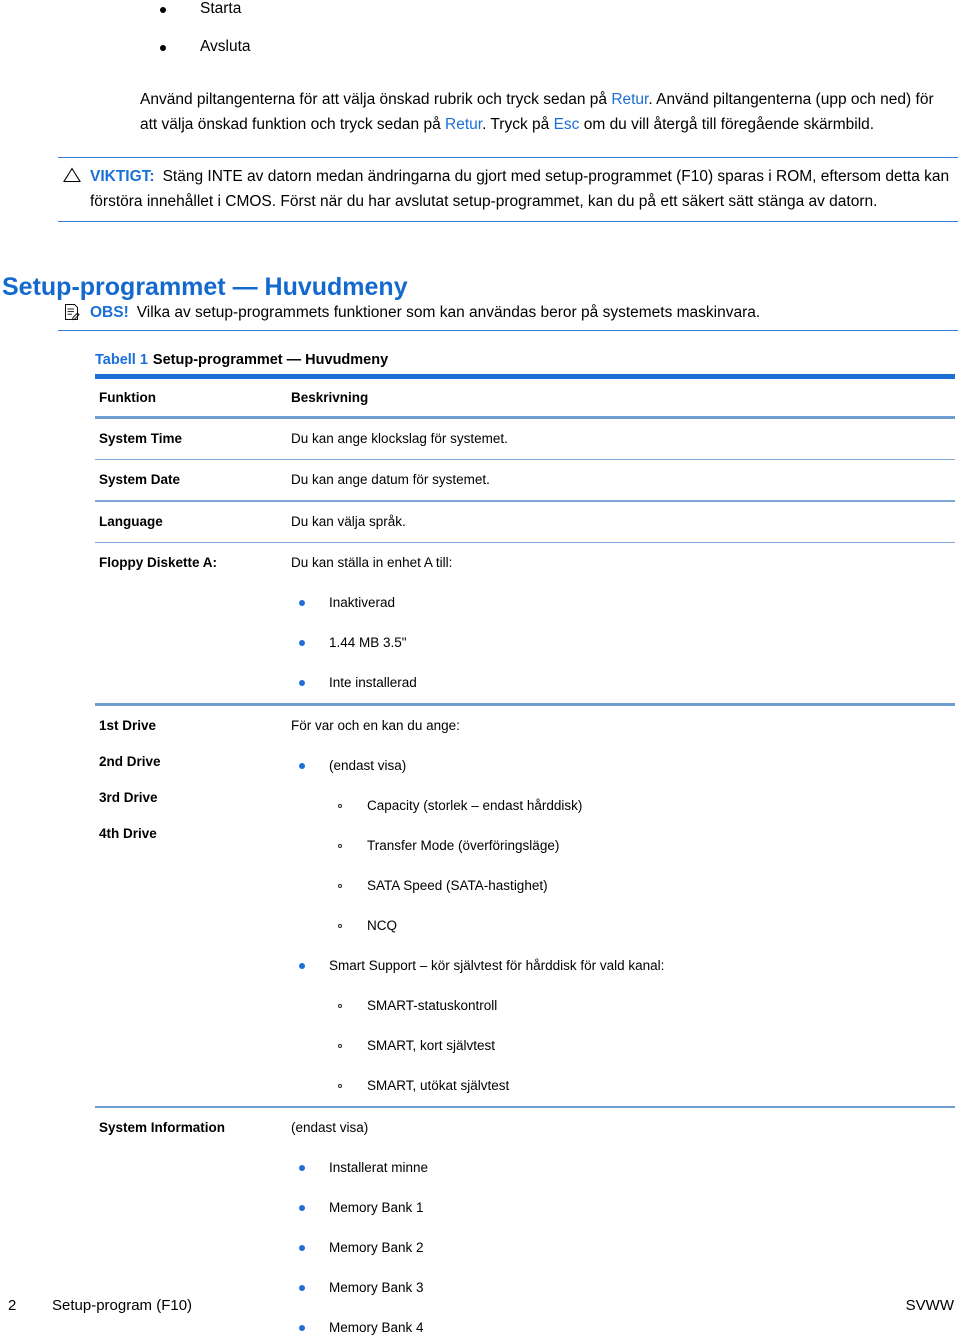 This screenshot has width=960, height=1335. What do you see at coordinates (623, 926) in the screenshot?
I see `sub-sub-list-item: NCQ` at bounding box center [623, 926].